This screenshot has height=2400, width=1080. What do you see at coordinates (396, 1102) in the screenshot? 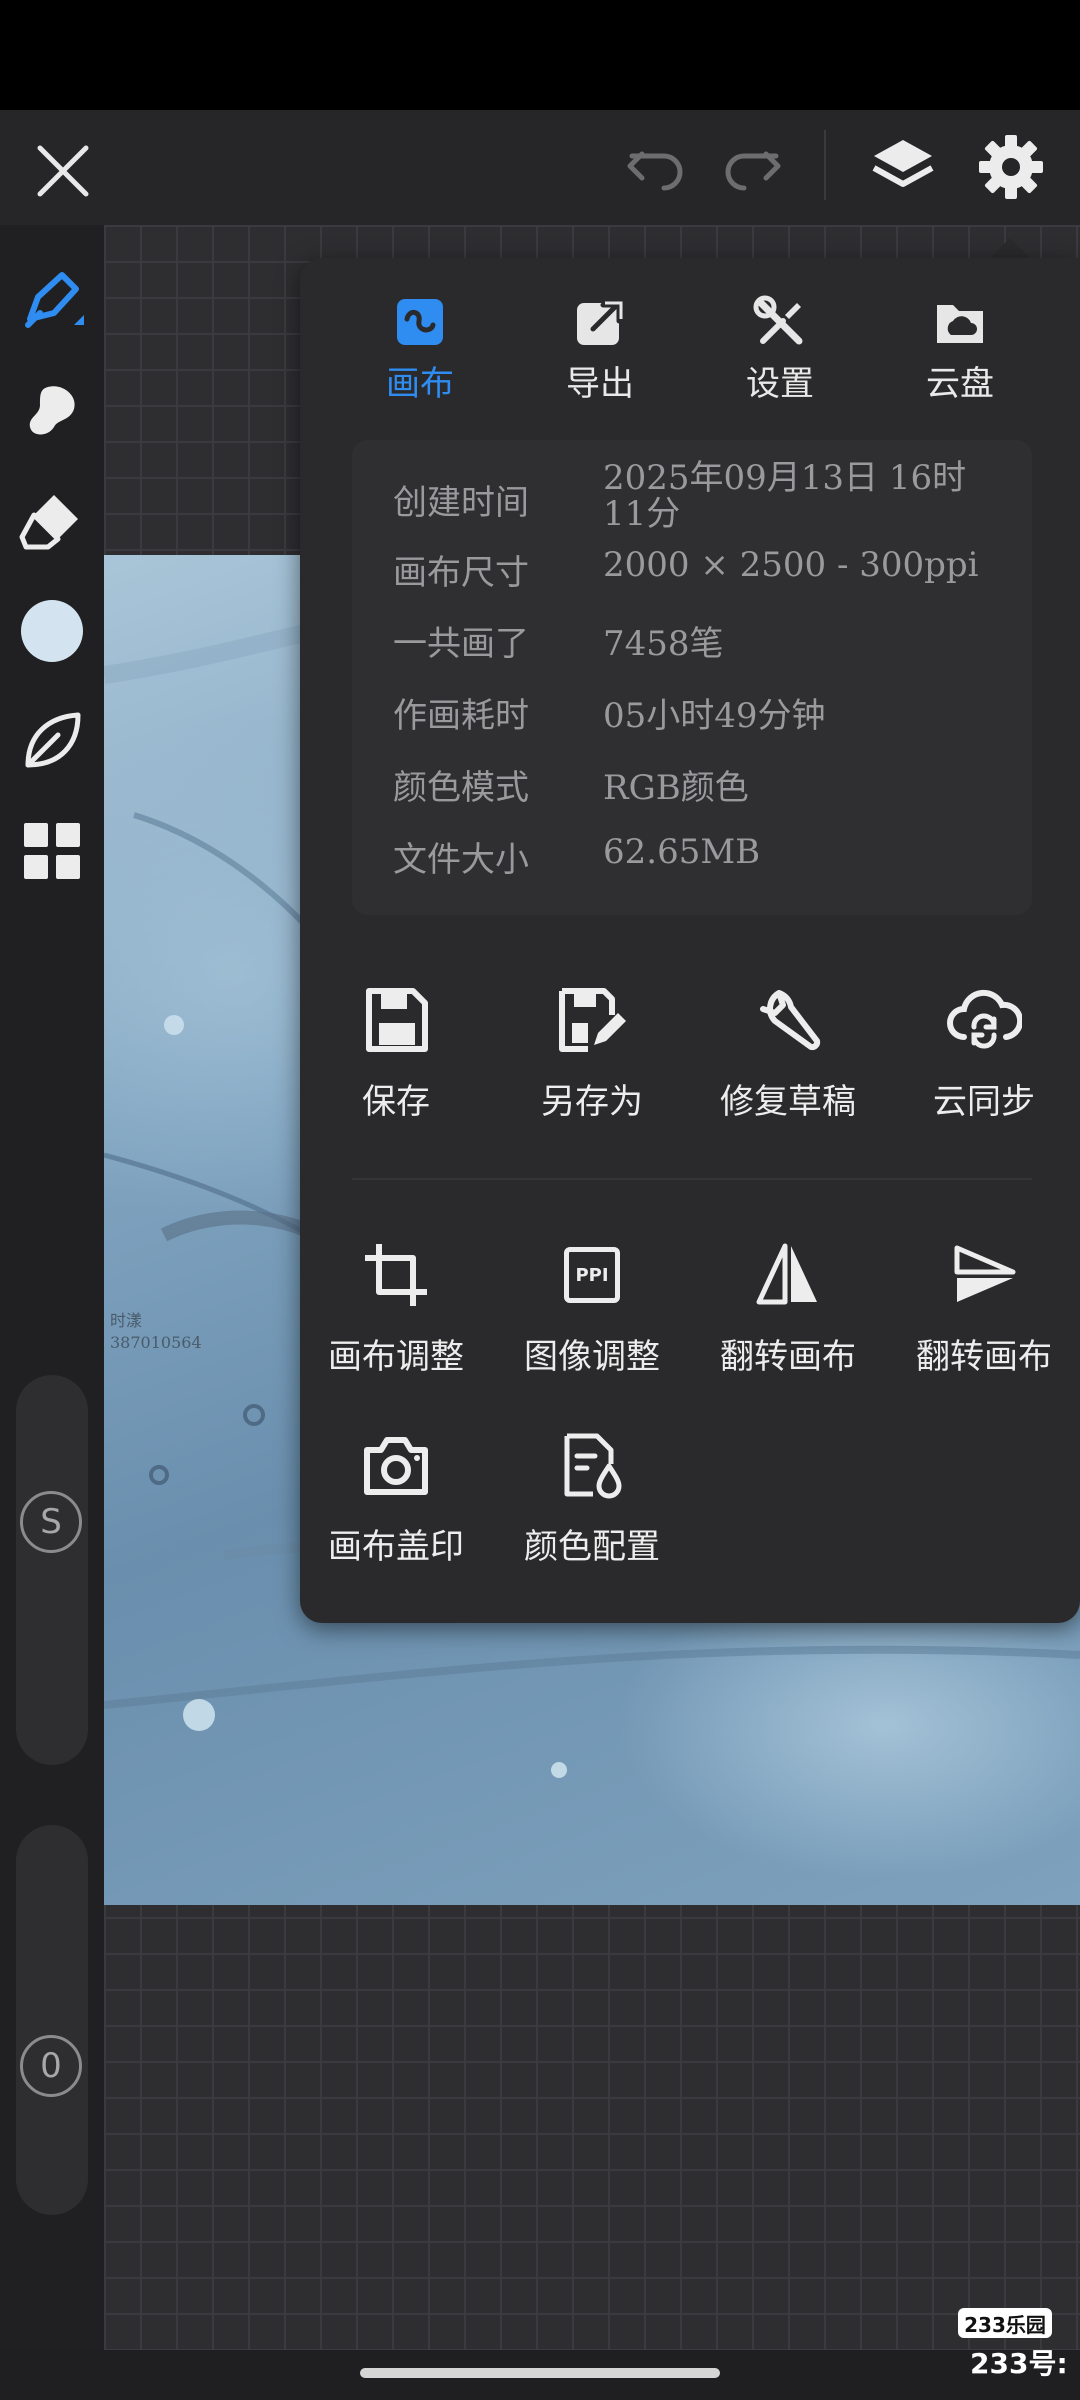
I see `save-label: 保存` at bounding box center [396, 1102].